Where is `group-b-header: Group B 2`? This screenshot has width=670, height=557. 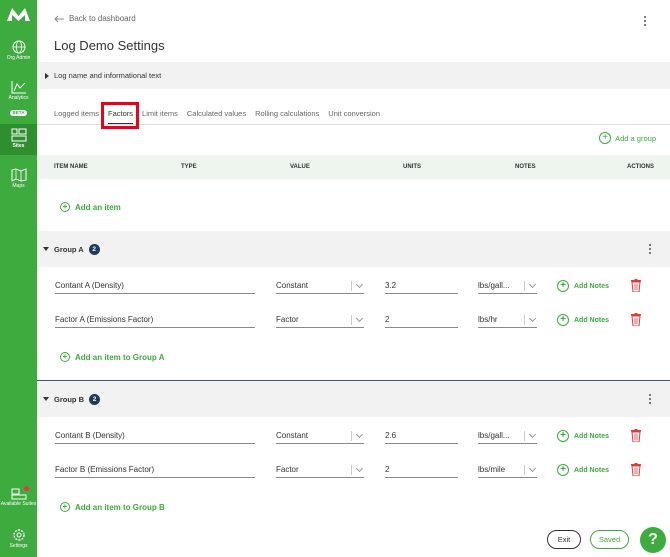 group-b-header: Group B 2 is located at coordinates (353, 399).